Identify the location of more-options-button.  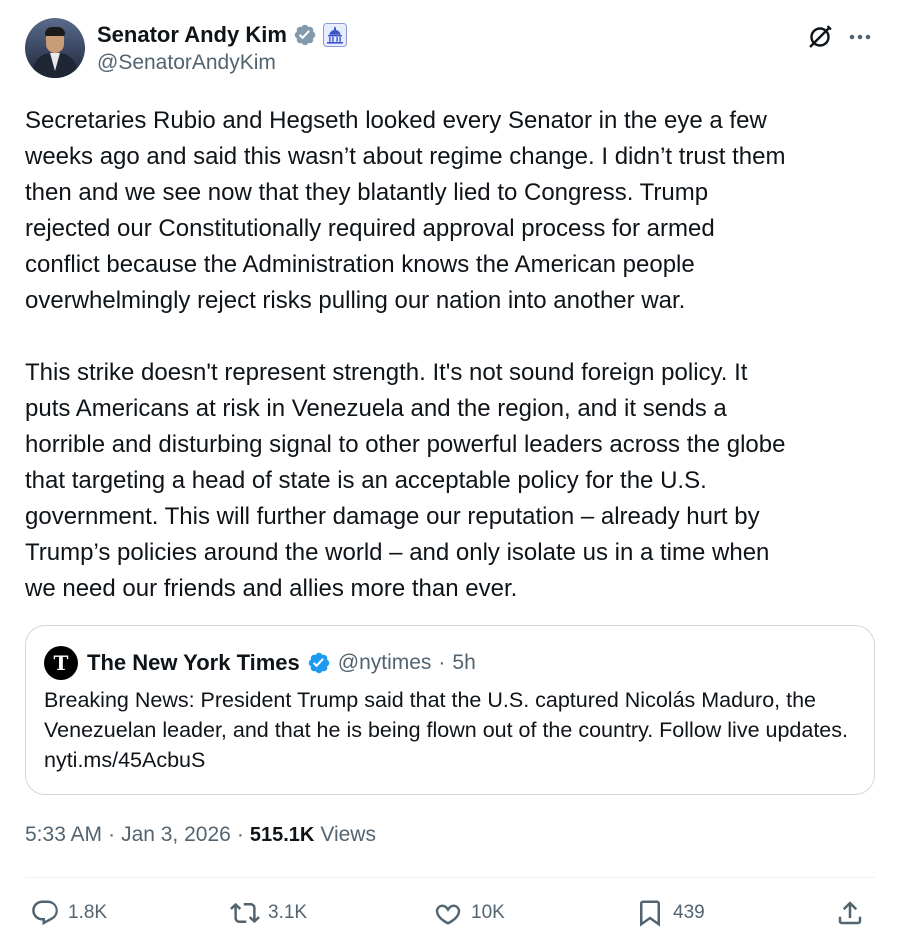
(860, 37).